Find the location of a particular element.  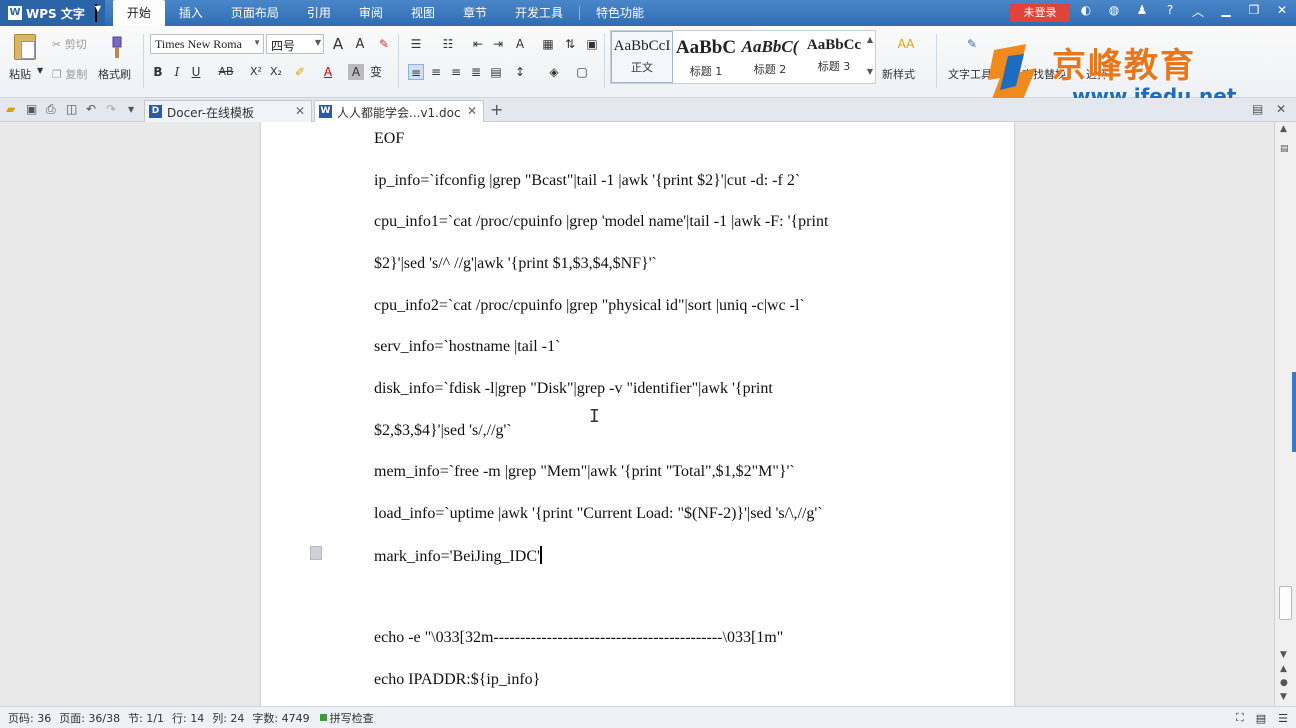

underline-icon: U is located at coordinates (196, 72).